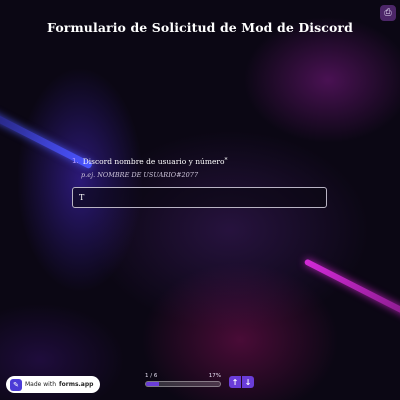 This screenshot has height=400, width=400. I want to click on badge-brand: forms.app, so click(76, 384).